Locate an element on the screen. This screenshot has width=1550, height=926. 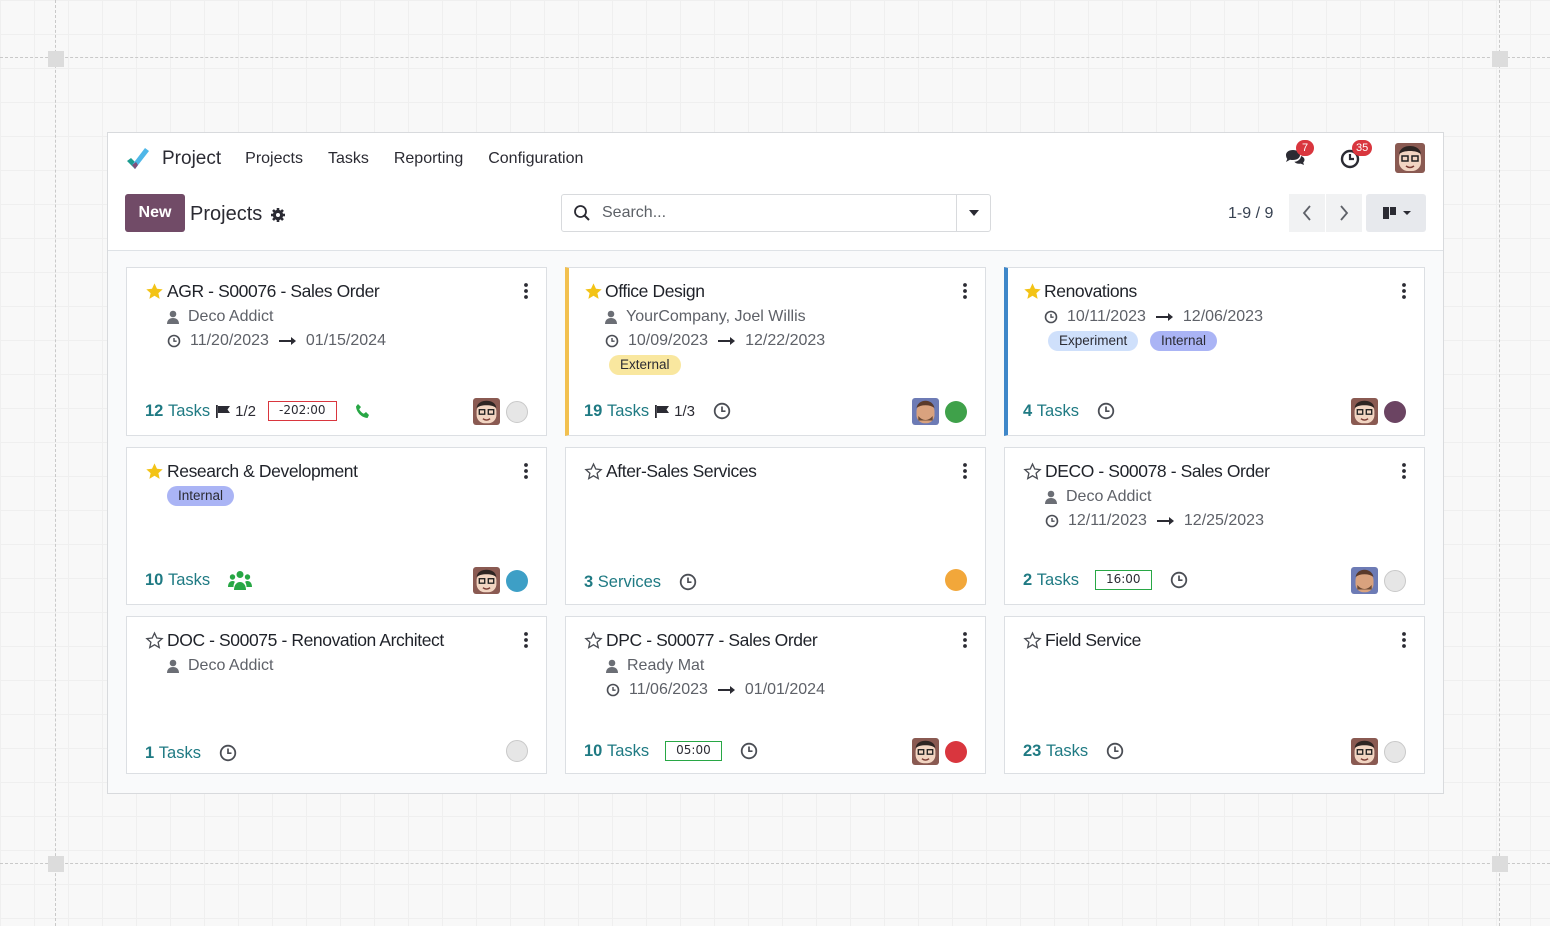
activities-button: 35 is located at coordinates (1356, 155).